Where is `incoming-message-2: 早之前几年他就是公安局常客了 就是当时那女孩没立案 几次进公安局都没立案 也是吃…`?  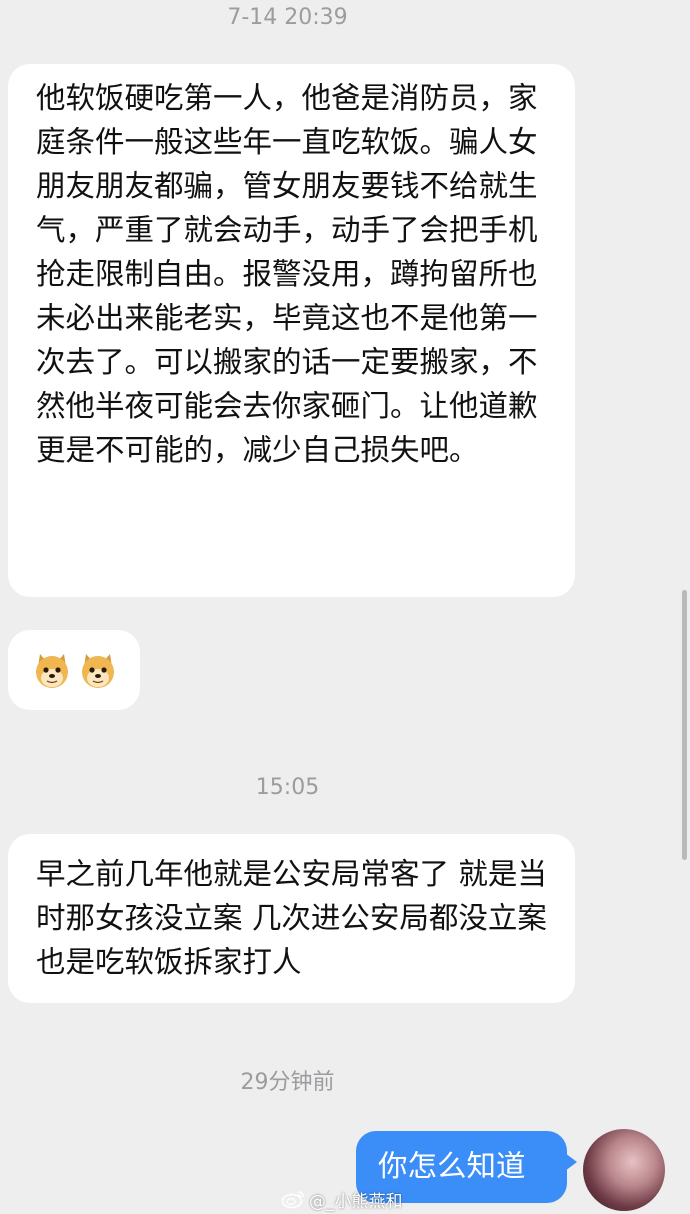 incoming-message-2: 早之前几年他就是公安局常客了 就是当时那女孩没立案 几次进公安局都没立案 也是吃… is located at coordinates (291, 918).